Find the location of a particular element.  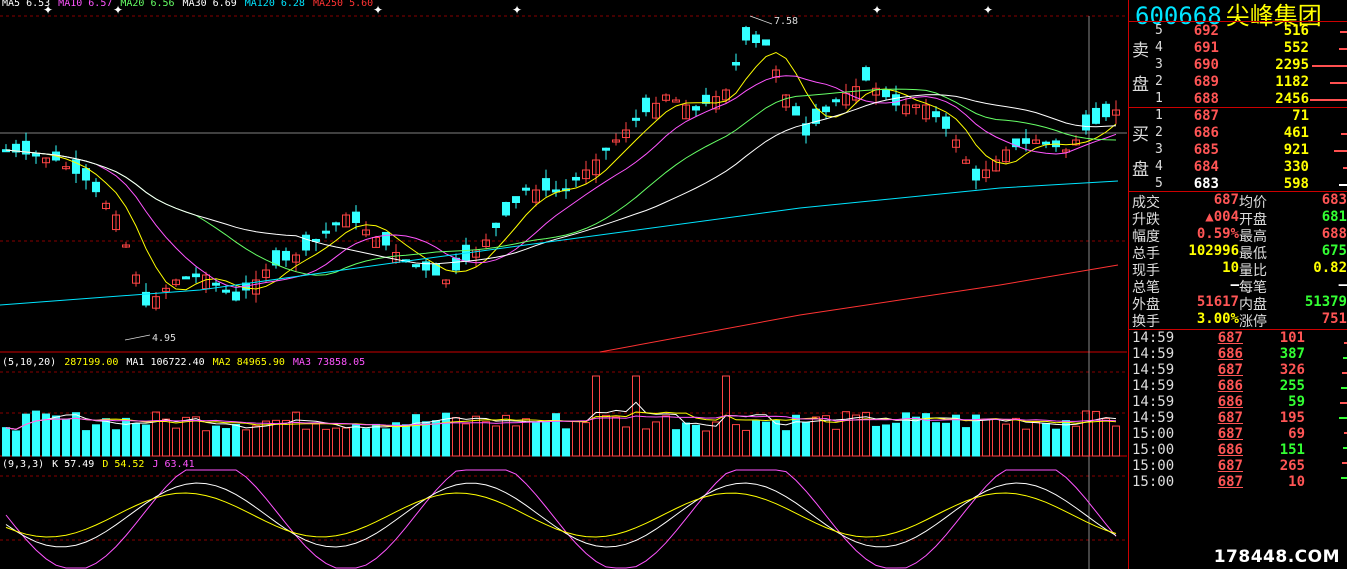

kdj-legend: (9,3,3) K 57.49 D 54.52 J 63.41 is located at coordinates (102, 464).